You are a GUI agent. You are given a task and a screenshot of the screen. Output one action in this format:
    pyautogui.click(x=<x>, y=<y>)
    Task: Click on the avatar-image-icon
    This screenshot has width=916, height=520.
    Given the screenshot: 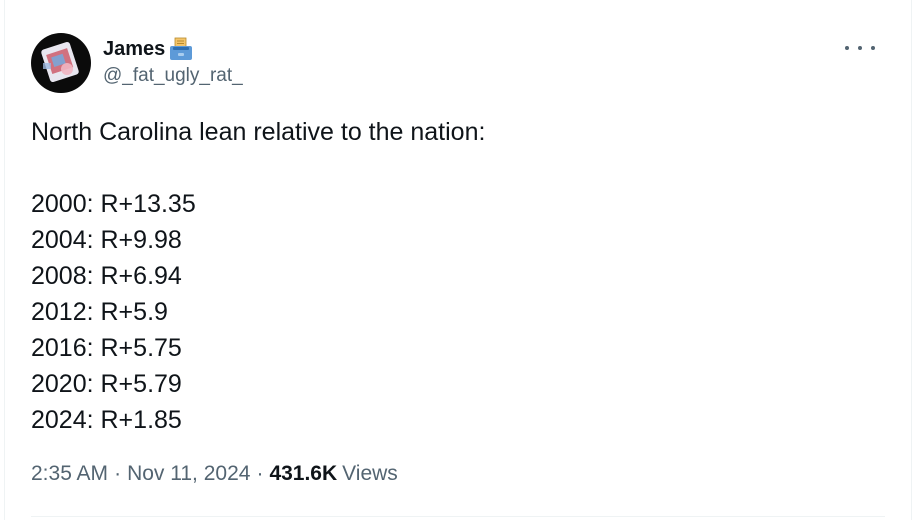 What is the action you would take?
    pyautogui.click(x=60, y=62)
    